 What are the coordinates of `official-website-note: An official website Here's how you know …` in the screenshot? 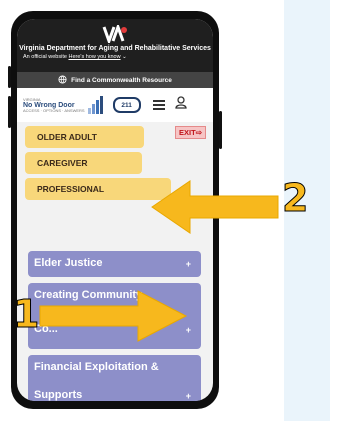 It's located at (75, 57).